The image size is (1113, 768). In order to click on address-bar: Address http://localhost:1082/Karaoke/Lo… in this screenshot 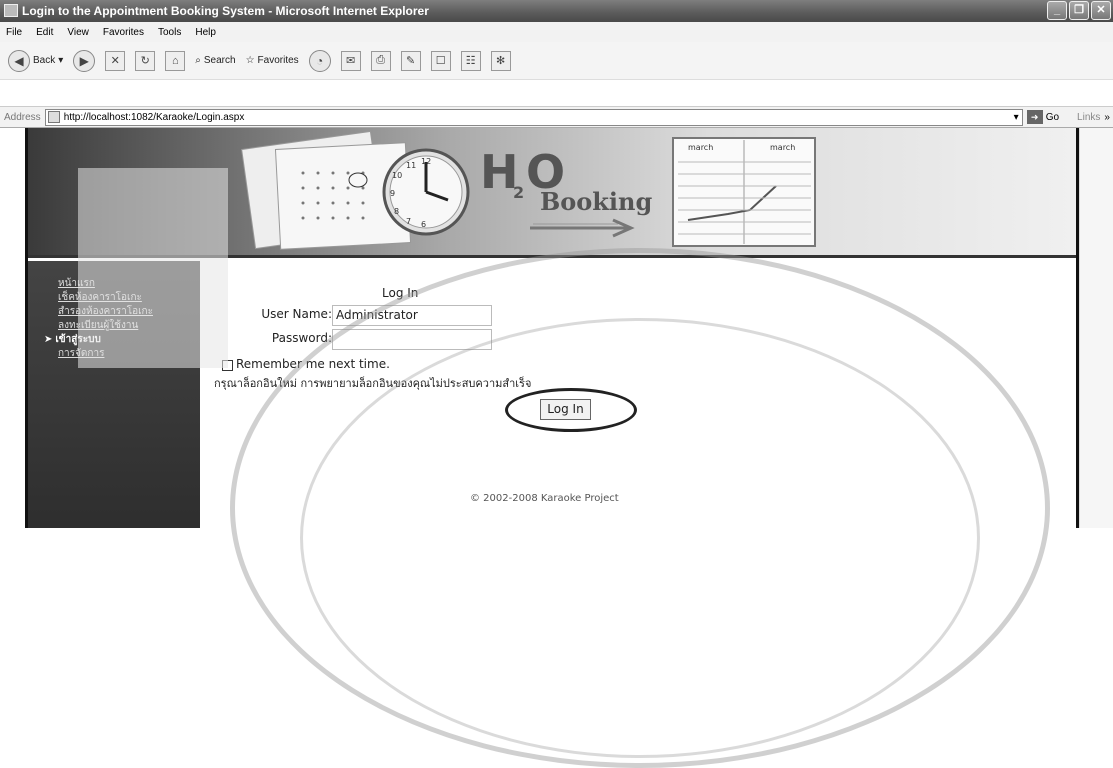, I will do `click(556, 117)`.